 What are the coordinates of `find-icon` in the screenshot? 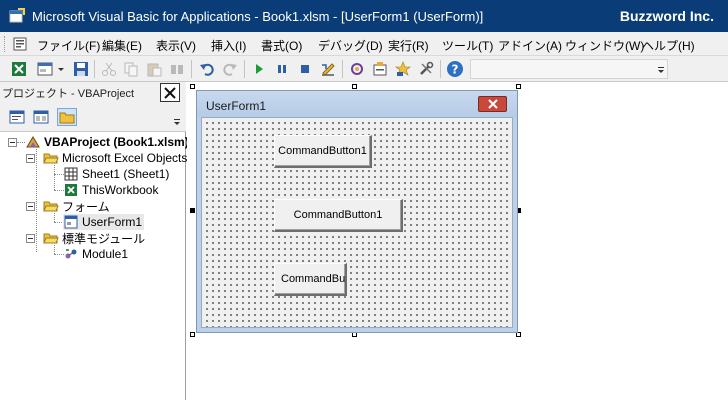 It's located at (177, 69).